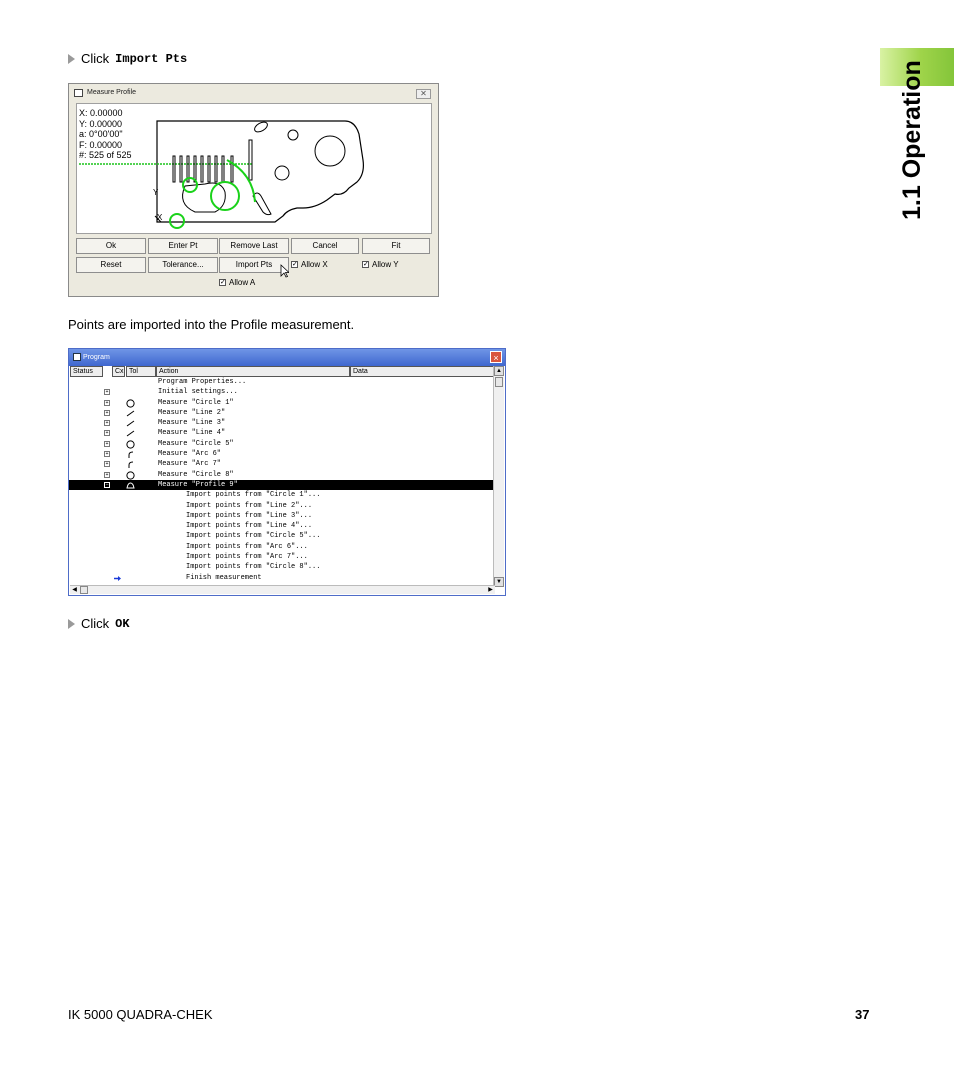 The width and height of the screenshot is (954, 1091). What do you see at coordinates (396, 246) in the screenshot?
I see `fit-button: Fit` at bounding box center [396, 246].